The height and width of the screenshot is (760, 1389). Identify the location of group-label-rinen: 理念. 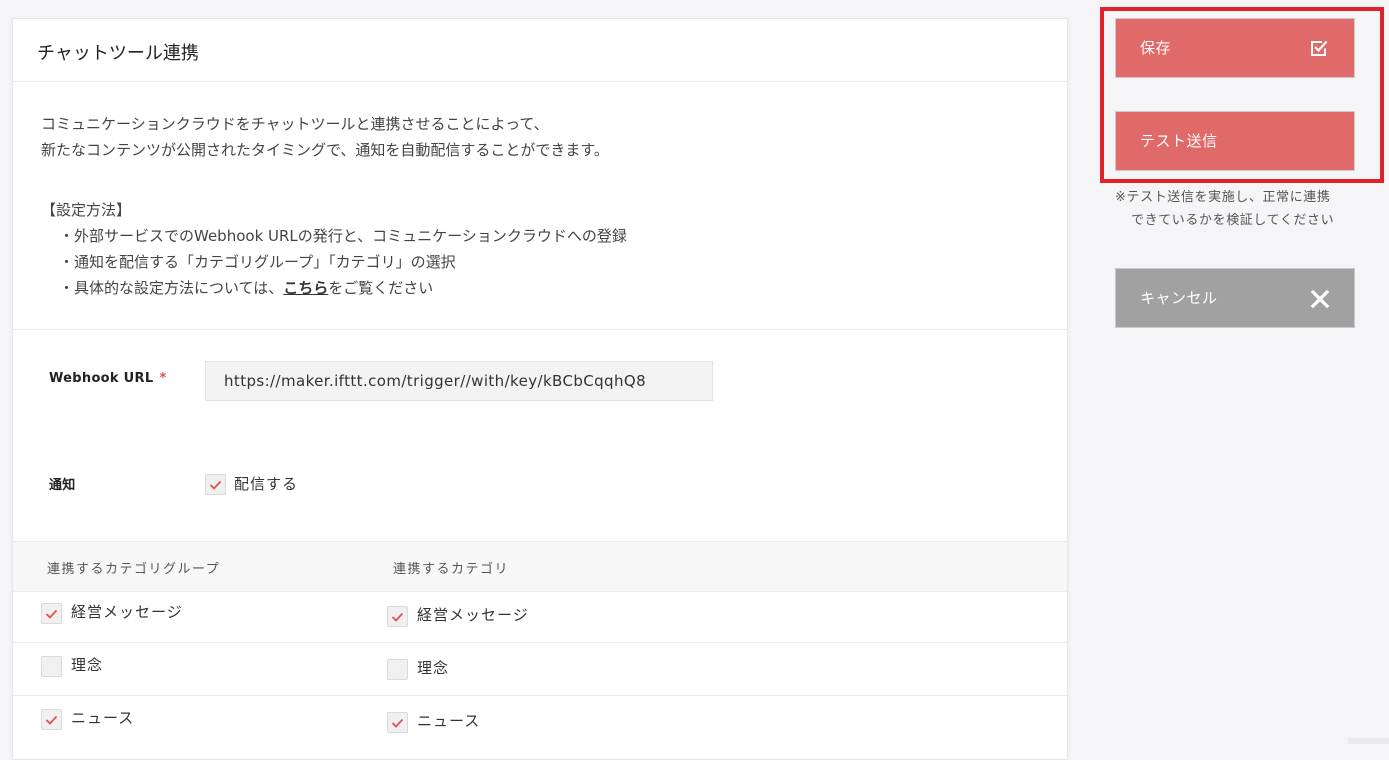
(87, 665).